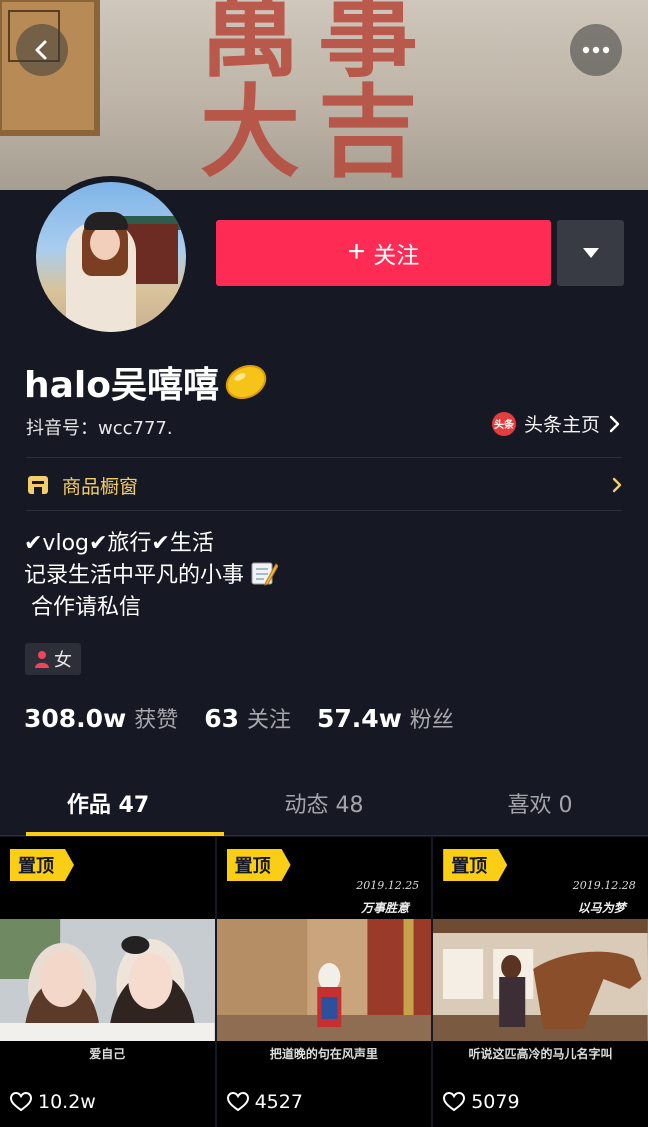 The image size is (648, 1127). Describe the element at coordinates (269, 720) in the screenshot. I see `stat-label: 关注` at that location.